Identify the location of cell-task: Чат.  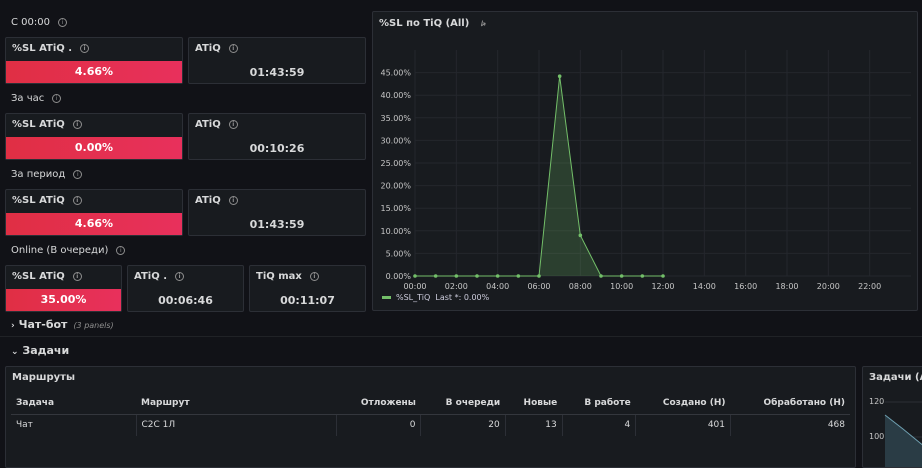
(74, 425).